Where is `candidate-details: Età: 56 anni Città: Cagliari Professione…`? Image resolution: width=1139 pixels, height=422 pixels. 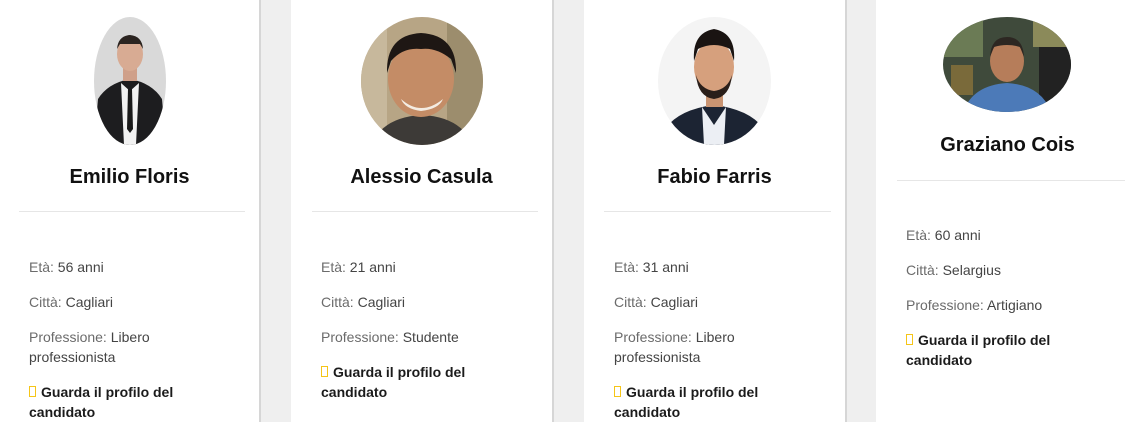 candidate-details: Età: 56 anni Città: Cagliari Professione… is located at coordinates (129, 339).